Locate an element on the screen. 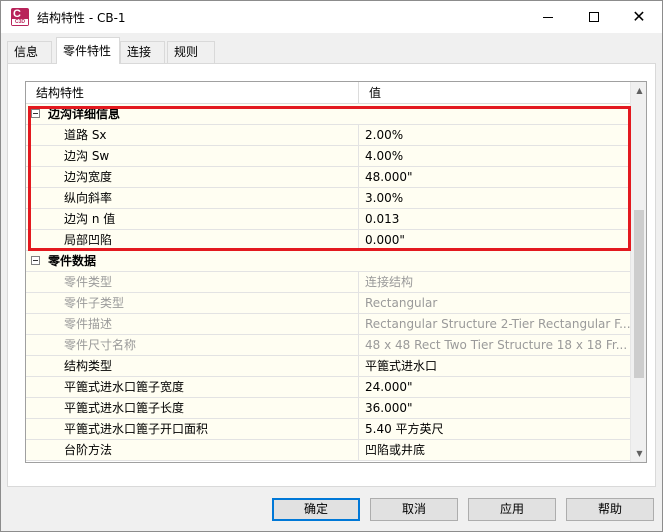  table-row: 台阶方法 凹陷或井底 is located at coordinates (328, 450).